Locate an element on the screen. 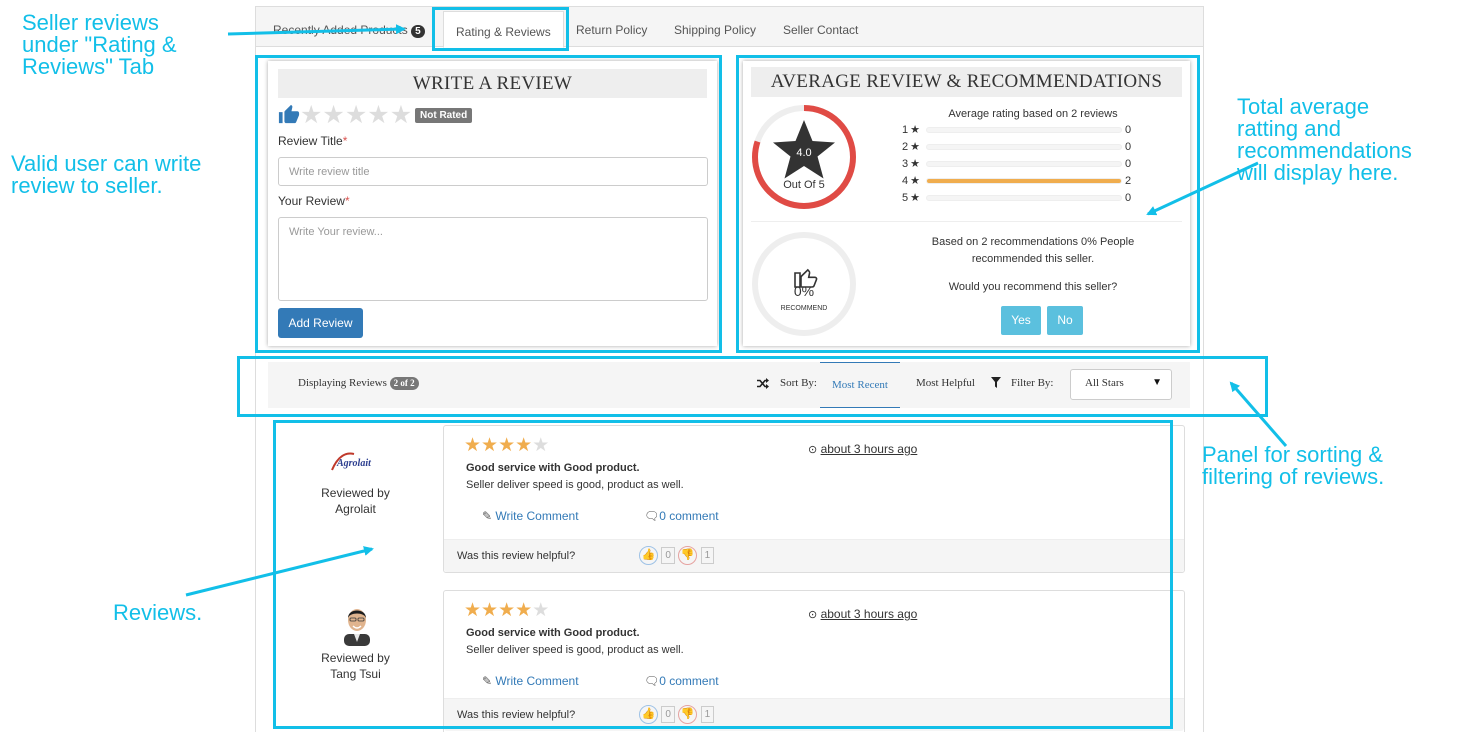 The image size is (1458, 732). highlight-sort-panel is located at coordinates (752, 386).